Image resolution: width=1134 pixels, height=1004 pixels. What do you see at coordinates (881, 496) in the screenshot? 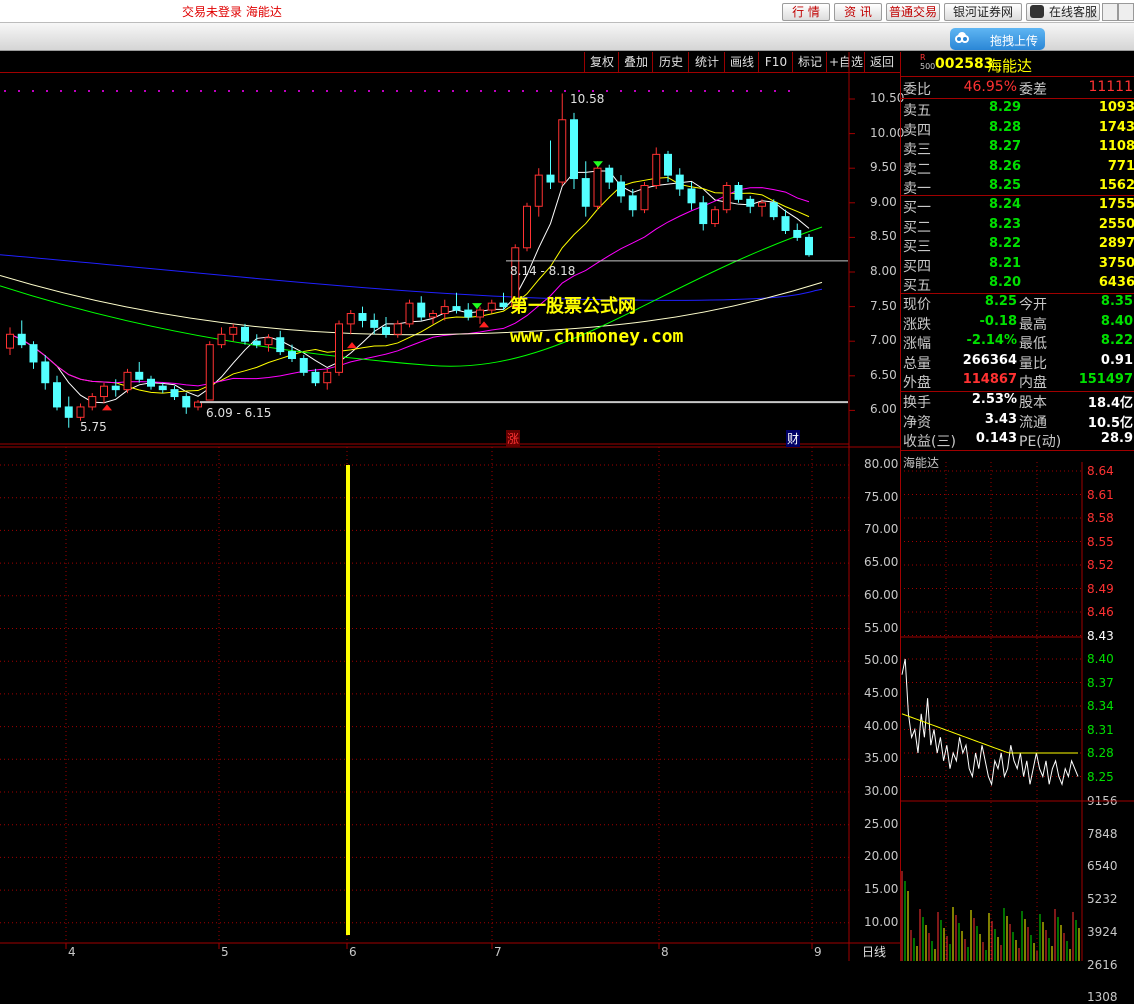
I see `indicator-axis-label: 75.00` at bounding box center [881, 496].